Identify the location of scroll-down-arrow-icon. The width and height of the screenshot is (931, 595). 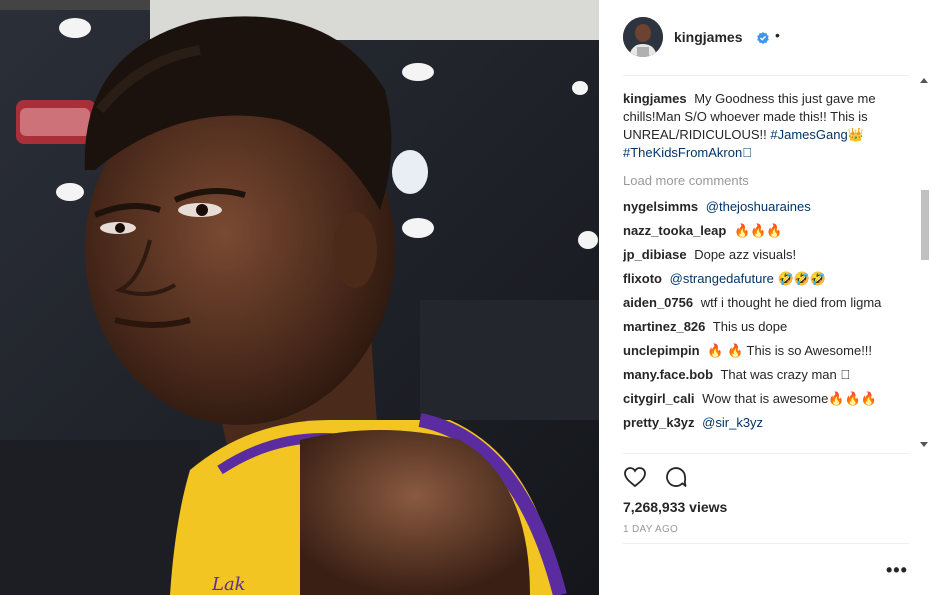
(924, 444).